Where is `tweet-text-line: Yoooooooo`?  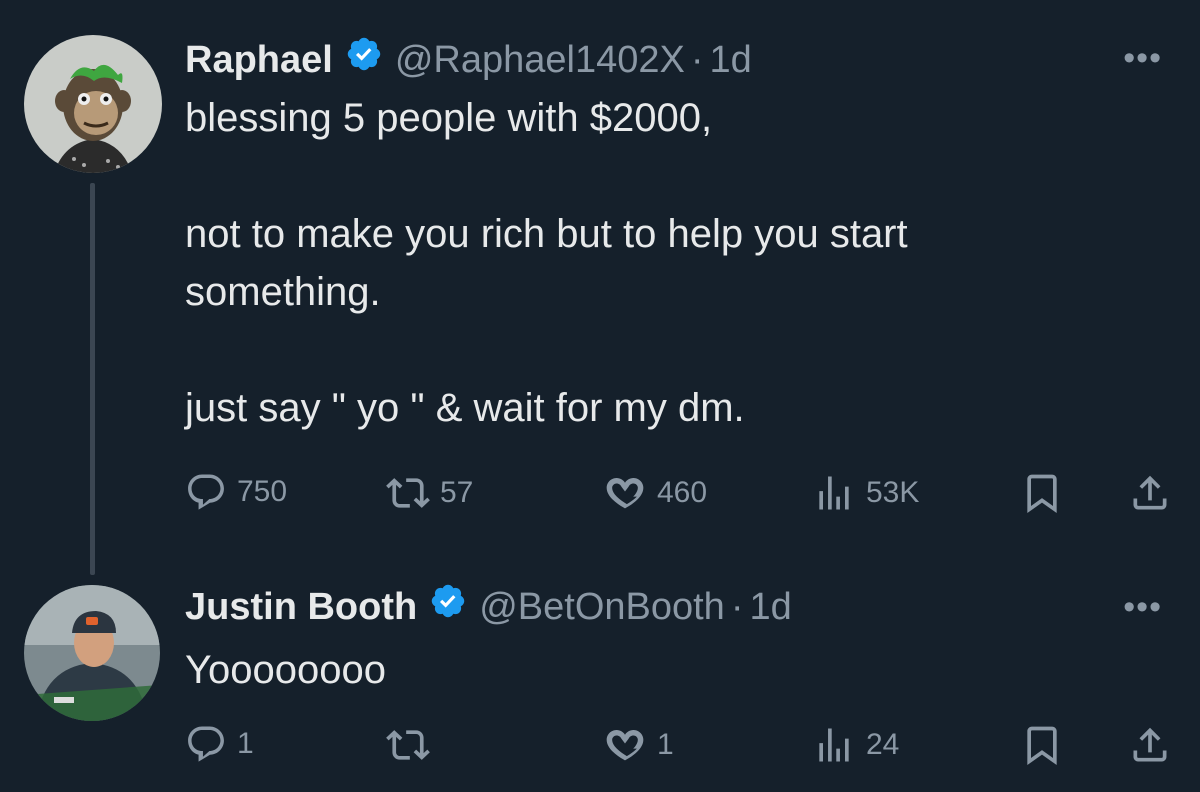
tweet-text-line: Yoooooooo is located at coordinates (285, 670).